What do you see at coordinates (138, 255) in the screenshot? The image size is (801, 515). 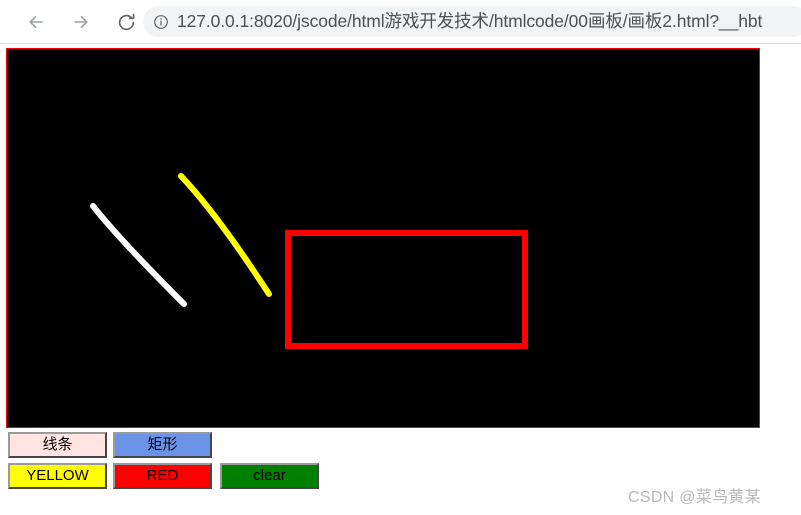 I see `white-stroke` at bounding box center [138, 255].